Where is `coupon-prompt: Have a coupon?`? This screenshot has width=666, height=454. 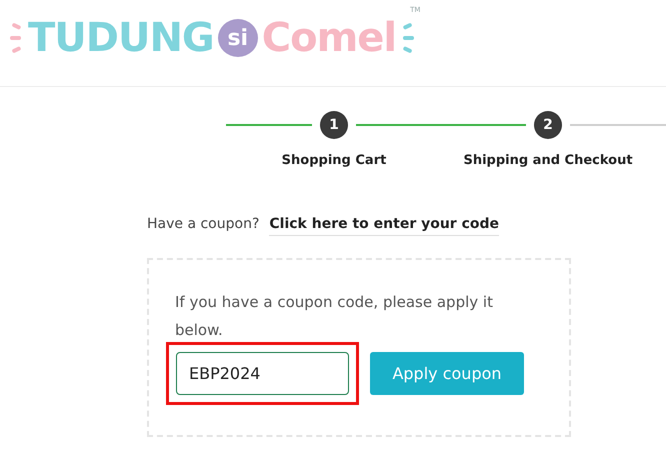
coupon-prompt: Have a coupon? is located at coordinates (203, 224).